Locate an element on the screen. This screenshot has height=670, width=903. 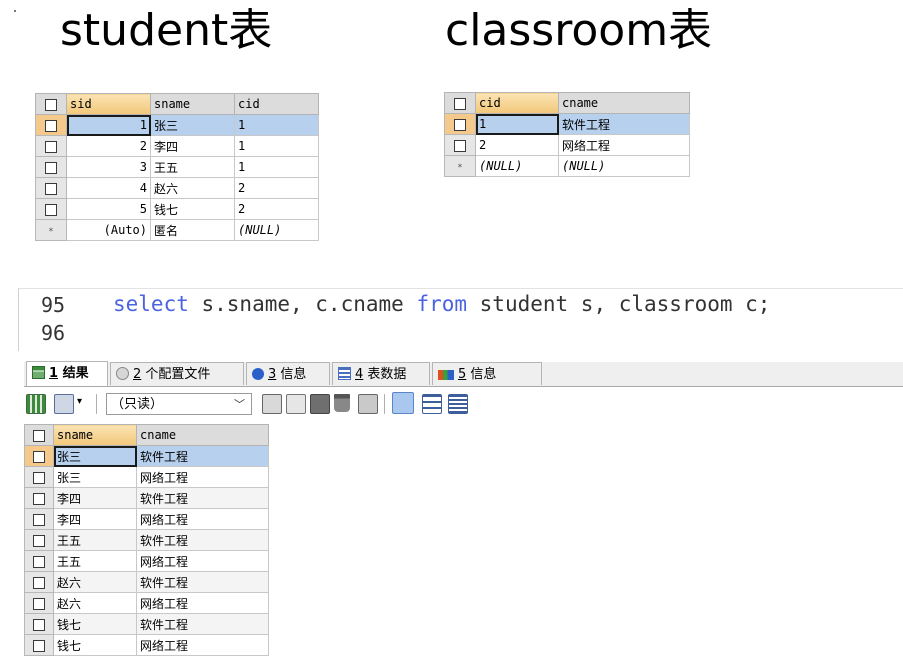
cell-cid: (NULL) is located at coordinates (276, 230).